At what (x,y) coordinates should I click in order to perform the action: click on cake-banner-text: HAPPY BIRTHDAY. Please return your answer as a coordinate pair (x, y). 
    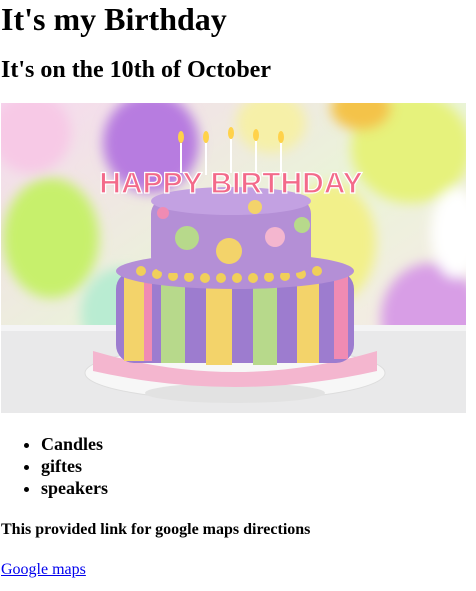
    Looking at the image, I should click on (230, 183).